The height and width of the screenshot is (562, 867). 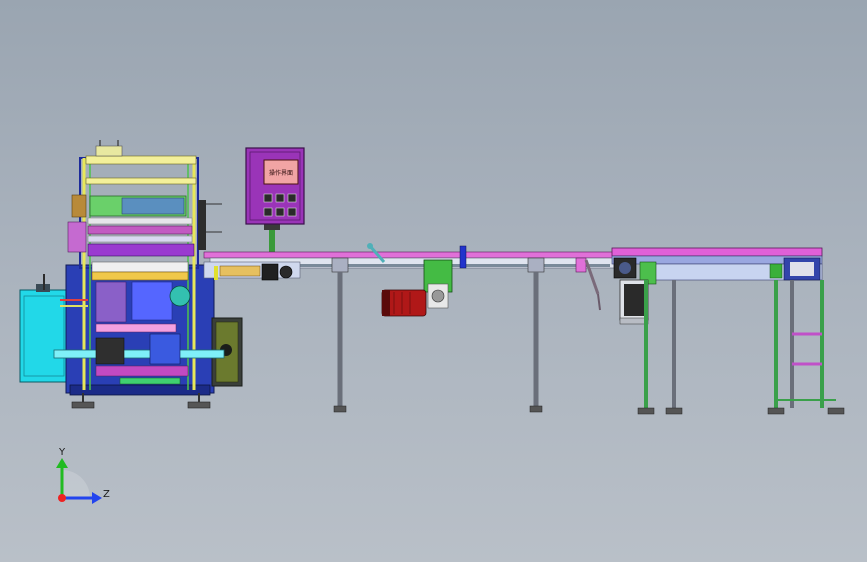 I want to click on control-panel: 操作界面, so click(x=275, y=207).